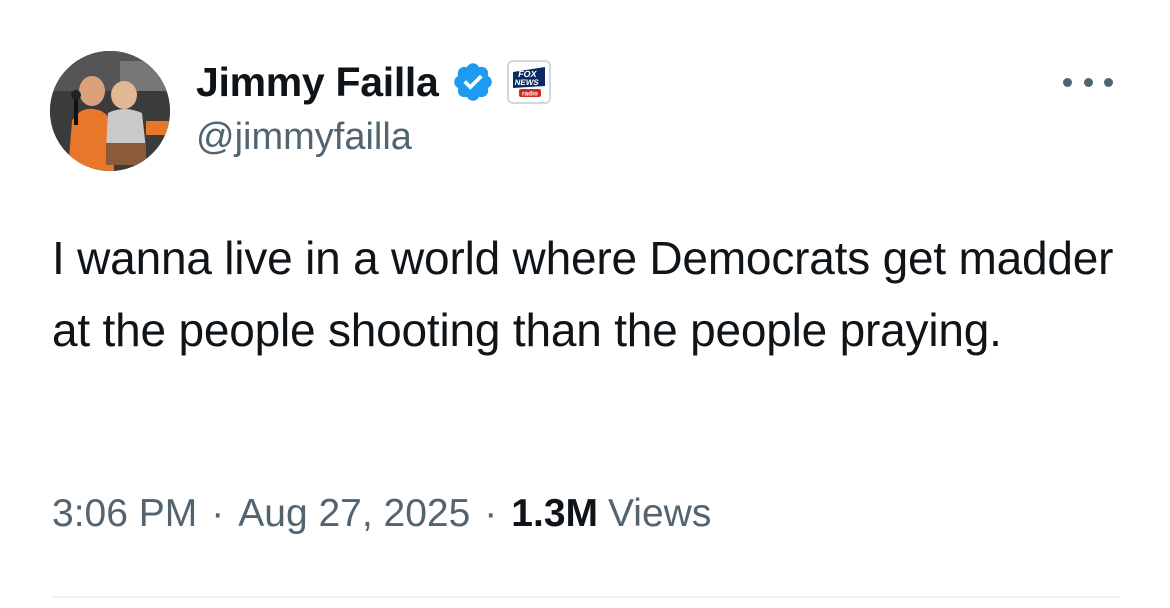 The height and width of the screenshot is (608, 1170). I want to click on fox-news-radio-logo-icon: FOX NEWS radio, so click(528, 82).